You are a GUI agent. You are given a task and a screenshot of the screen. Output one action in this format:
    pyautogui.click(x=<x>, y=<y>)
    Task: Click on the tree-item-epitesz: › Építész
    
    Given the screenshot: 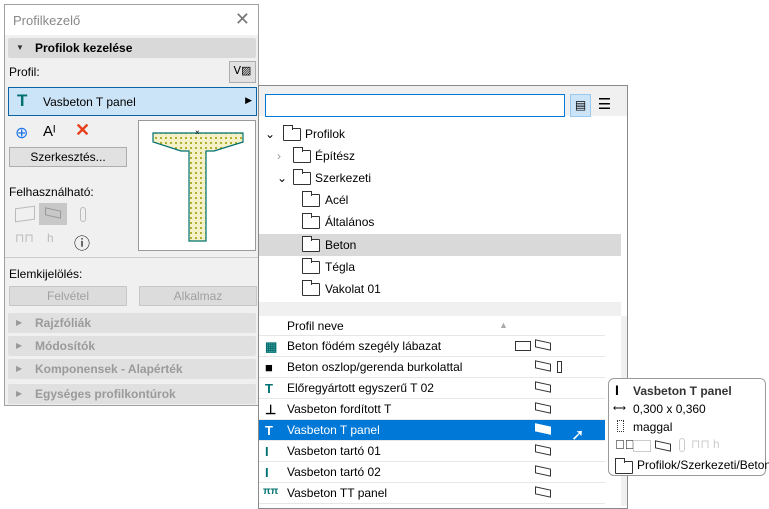 What is the action you would take?
    pyautogui.click(x=440, y=156)
    